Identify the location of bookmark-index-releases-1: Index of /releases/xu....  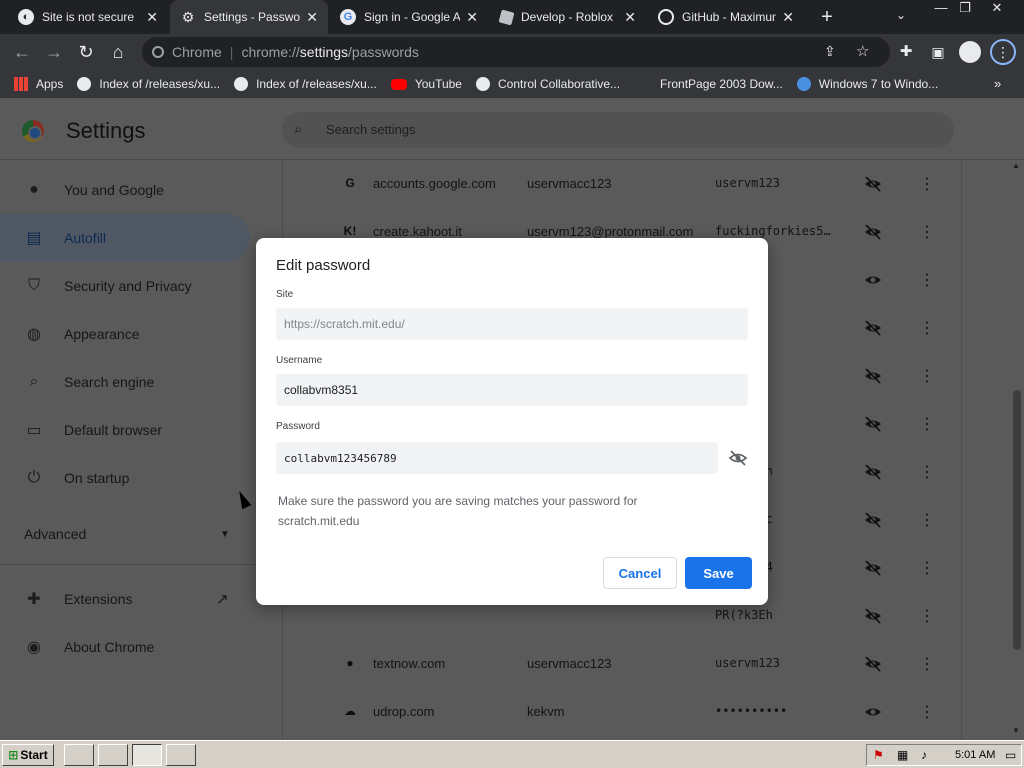
(148, 84).